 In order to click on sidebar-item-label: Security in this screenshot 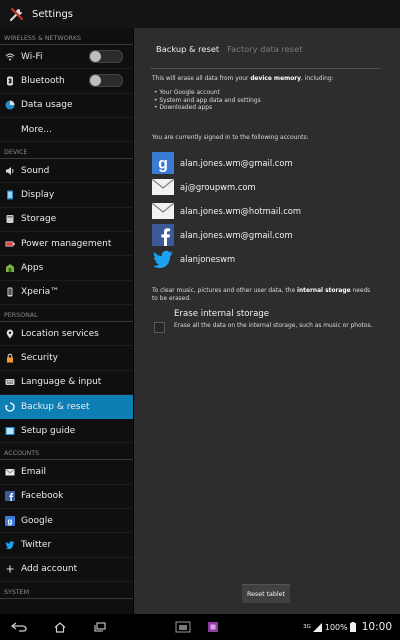, I will do `click(39, 357)`.